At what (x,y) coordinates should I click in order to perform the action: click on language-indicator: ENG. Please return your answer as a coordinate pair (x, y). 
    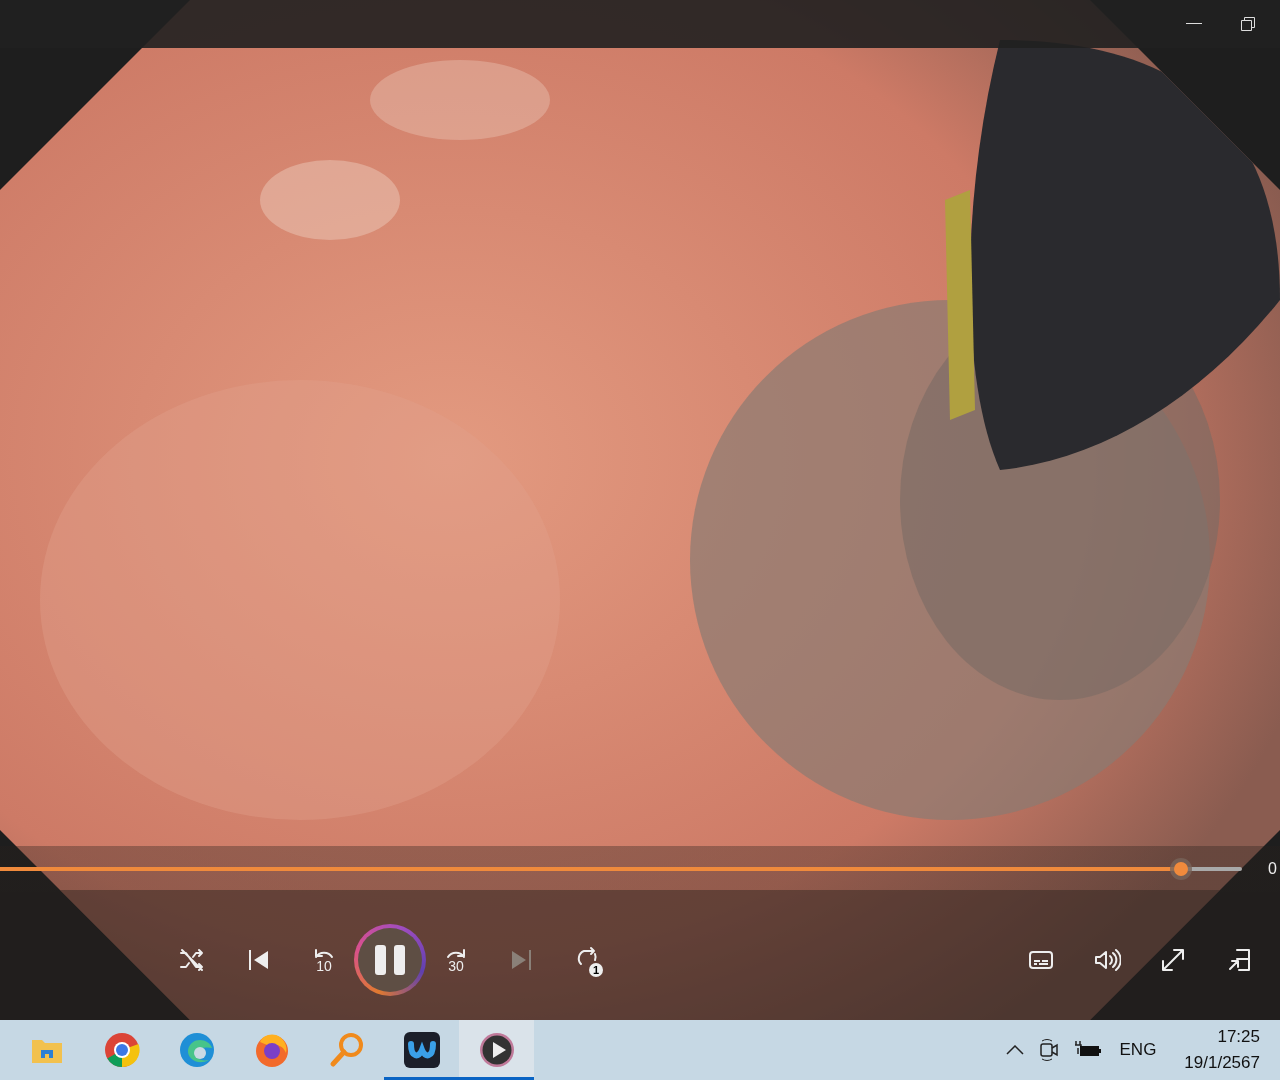
    Looking at the image, I should click on (1138, 1050).